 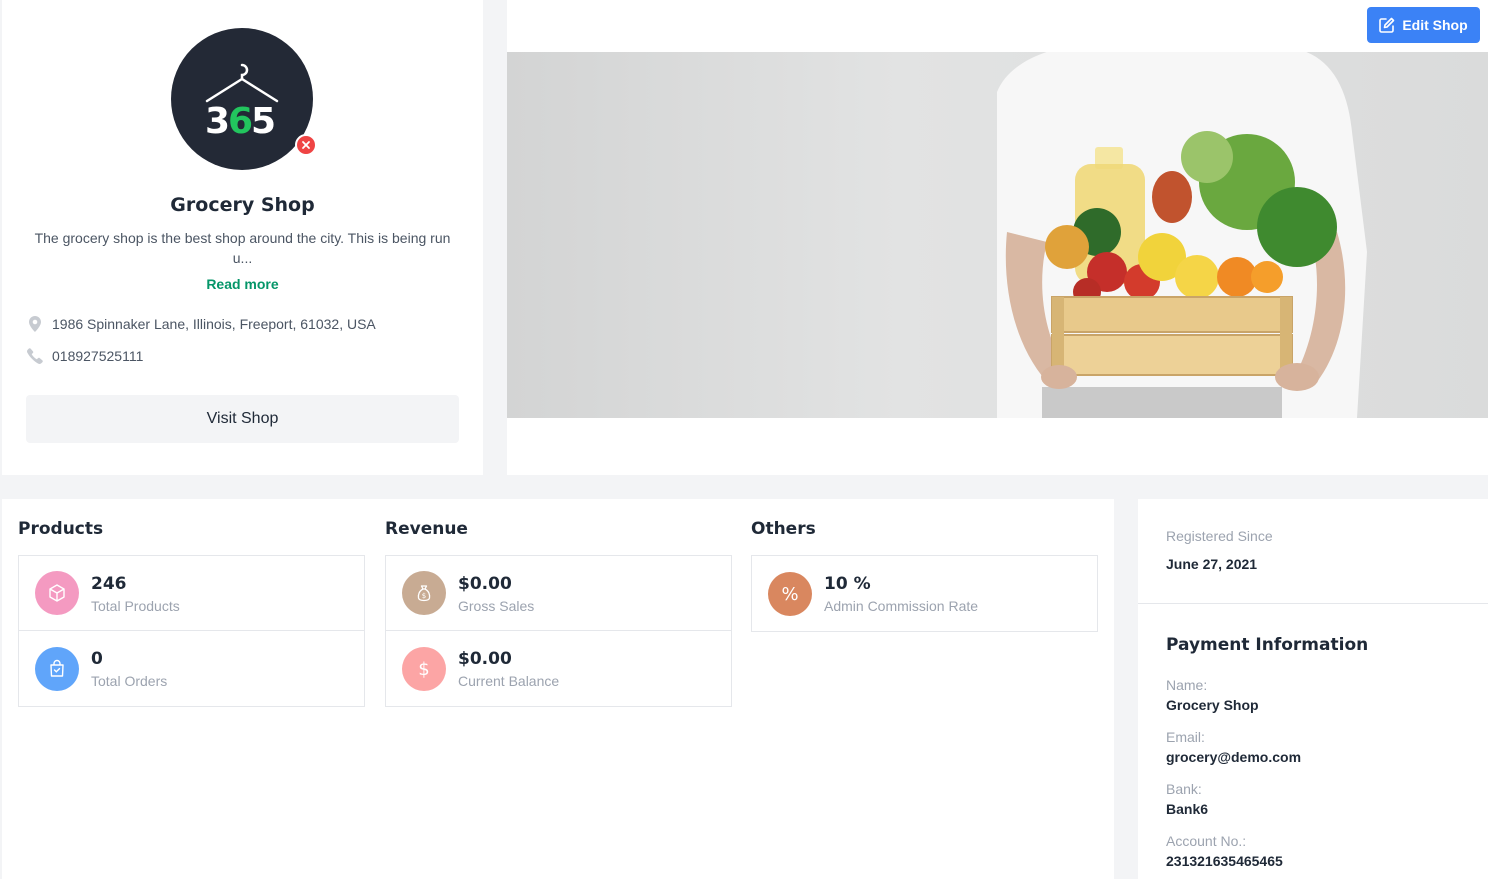 What do you see at coordinates (558, 668) in the screenshot?
I see `stat-current-balance: $ $0.00 Current Balance` at bounding box center [558, 668].